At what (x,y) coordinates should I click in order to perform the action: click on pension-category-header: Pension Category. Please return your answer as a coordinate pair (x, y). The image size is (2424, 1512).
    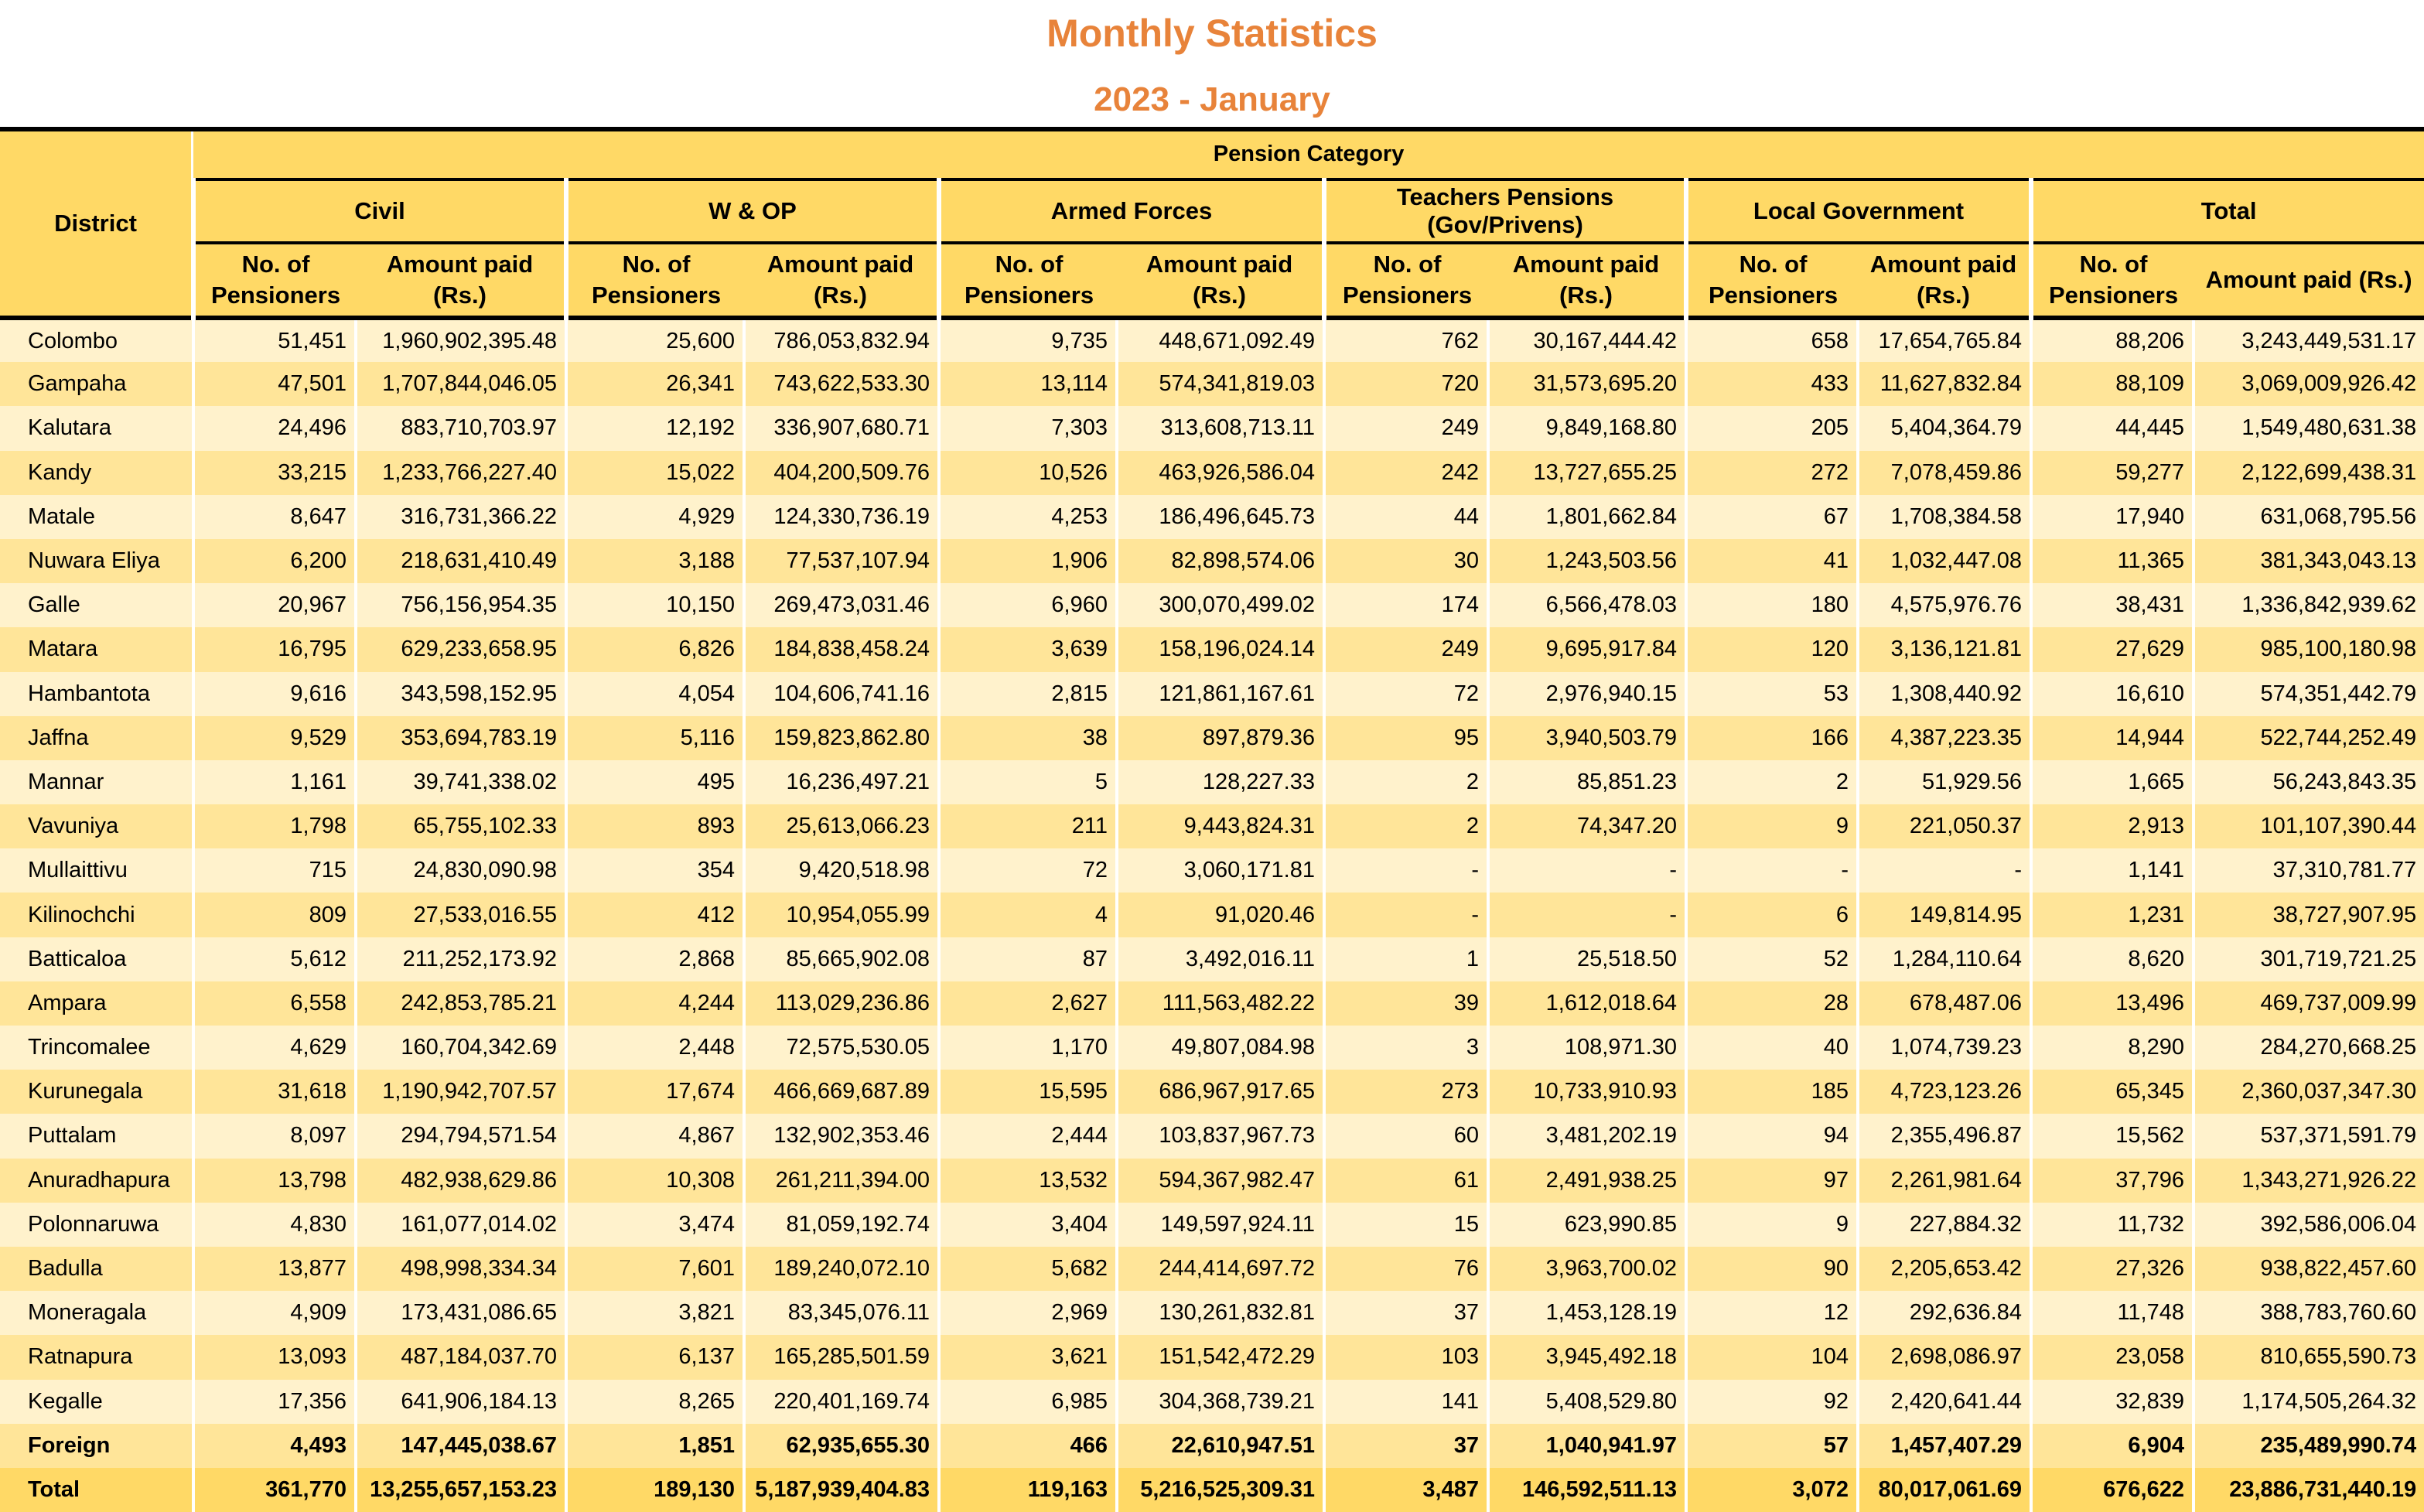
    Looking at the image, I should click on (1308, 153).